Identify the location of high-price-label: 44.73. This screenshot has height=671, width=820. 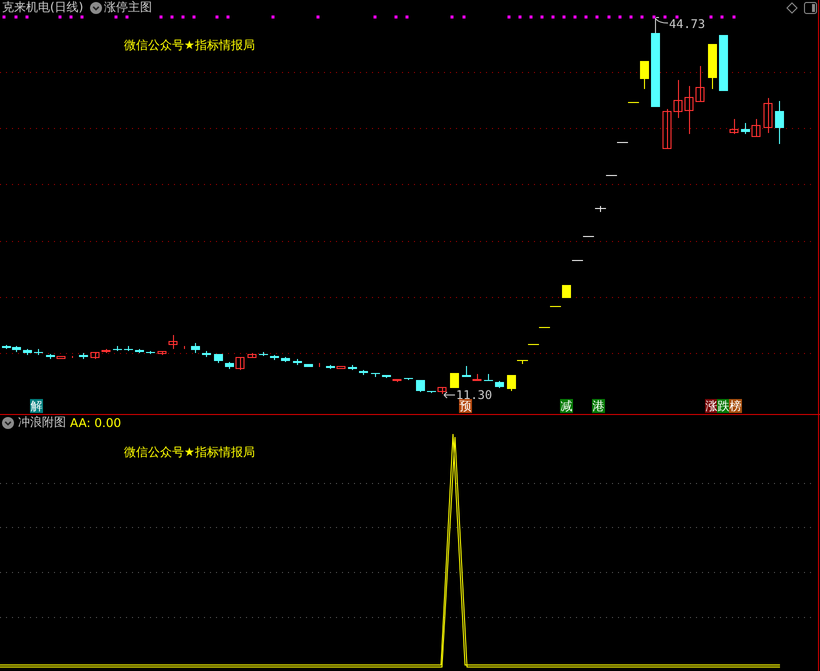
(687, 24).